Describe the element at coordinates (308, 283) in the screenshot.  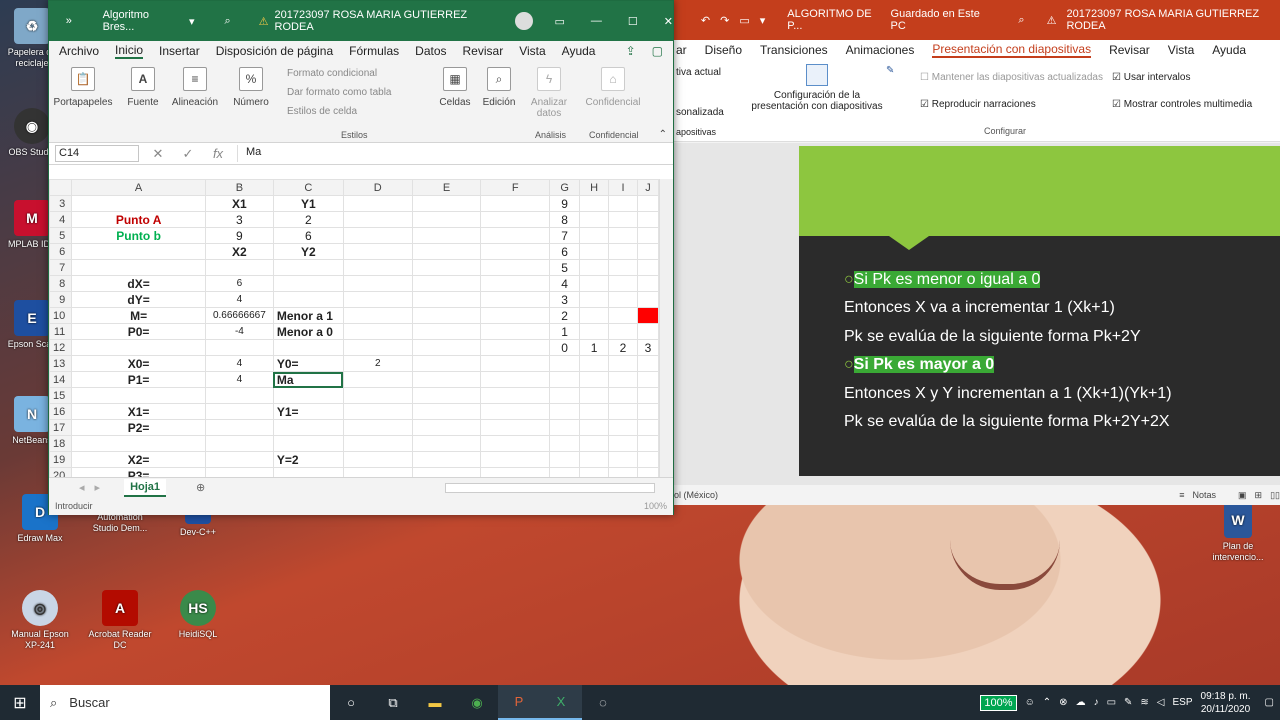
I see `cell-c8` at that location.